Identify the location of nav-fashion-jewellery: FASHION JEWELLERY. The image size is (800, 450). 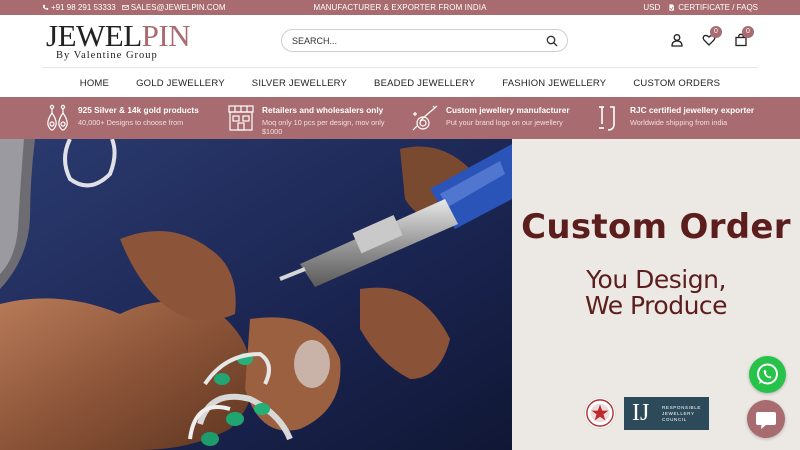
(554, 82).